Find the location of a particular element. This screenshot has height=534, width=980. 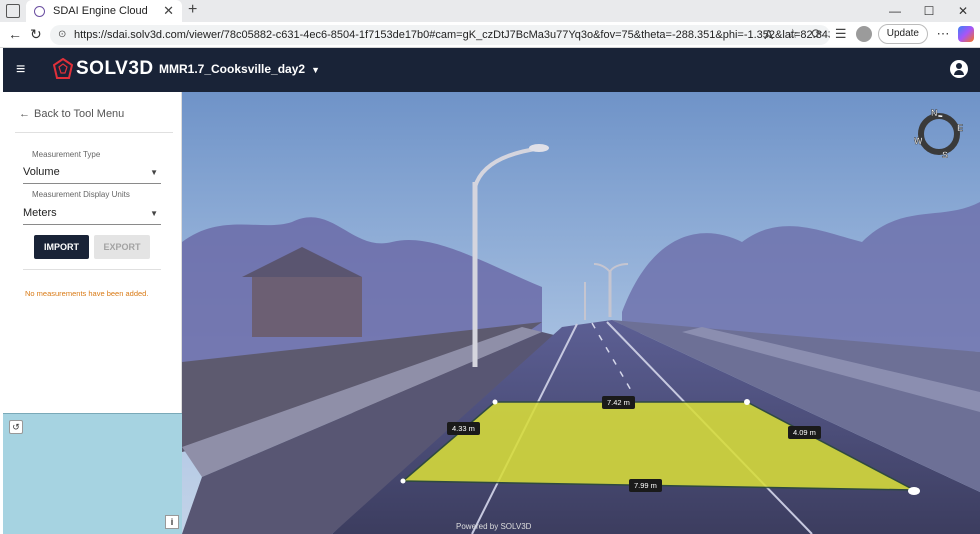

window-controls: — ☐ ✕ is located at coordinates (929, 11).